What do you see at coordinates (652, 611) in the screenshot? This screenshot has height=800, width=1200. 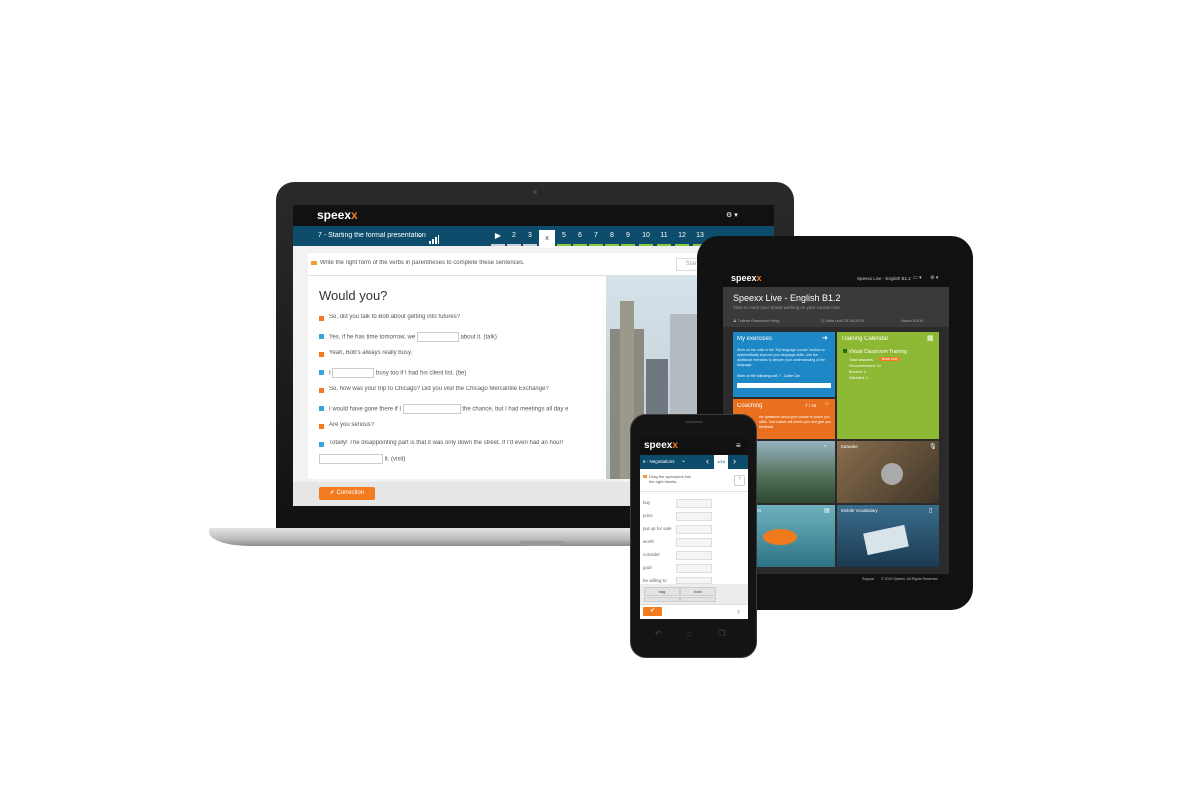 I see `check-button: ✔` at bounding box center [652, 611].